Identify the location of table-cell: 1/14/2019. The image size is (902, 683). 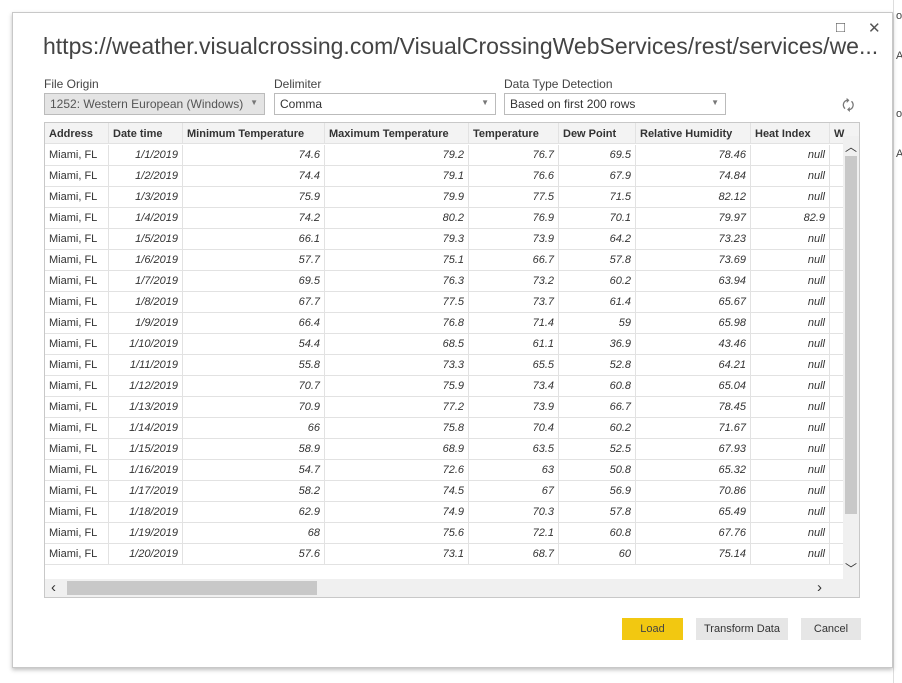
(146, 428).